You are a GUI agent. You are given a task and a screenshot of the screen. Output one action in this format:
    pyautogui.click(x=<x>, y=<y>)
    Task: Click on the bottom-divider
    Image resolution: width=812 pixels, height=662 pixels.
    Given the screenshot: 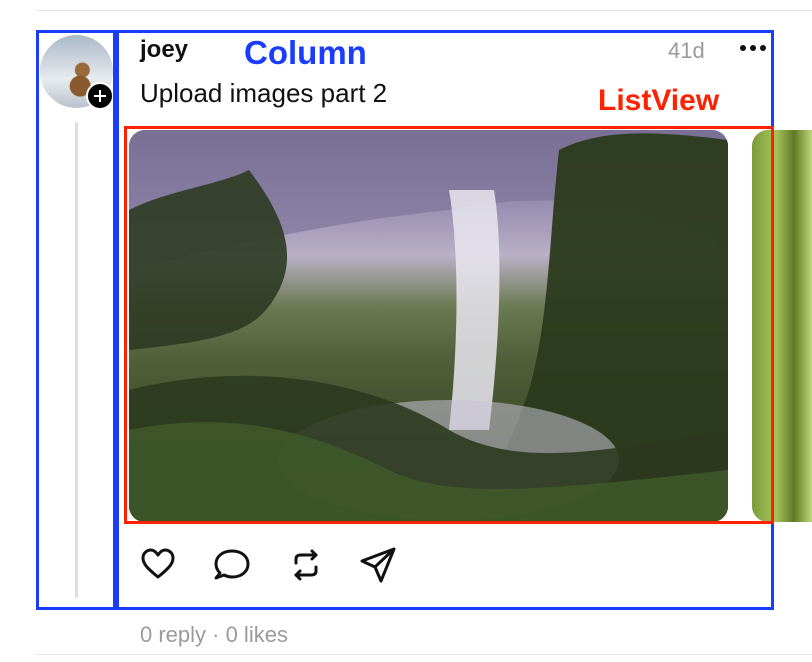 What is the action you would take?
    pyautogui.click(x=424, y=654)
    